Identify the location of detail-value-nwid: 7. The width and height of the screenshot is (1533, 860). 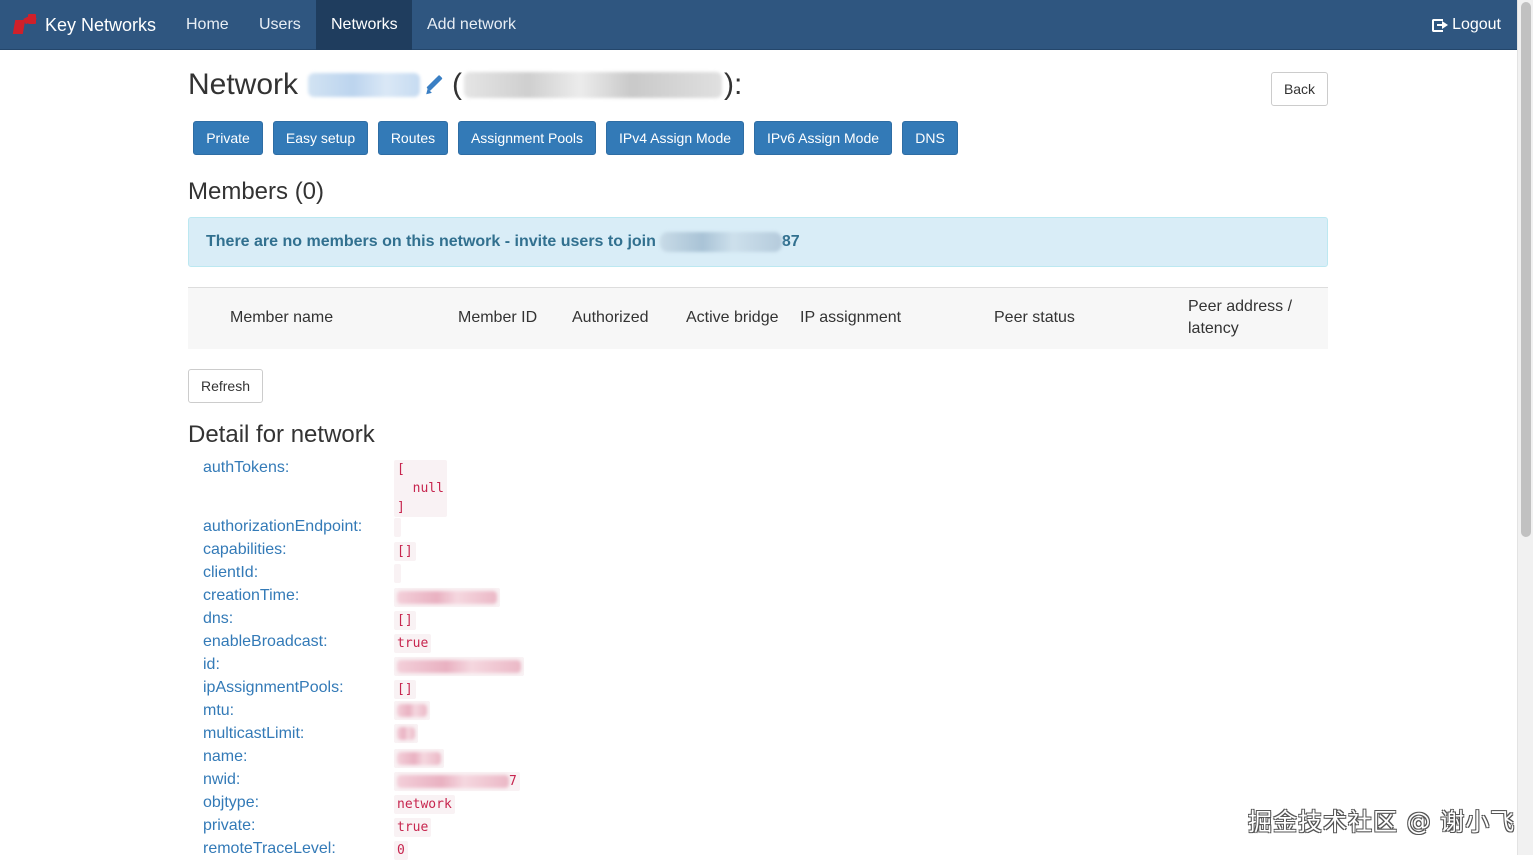
(457, 781).